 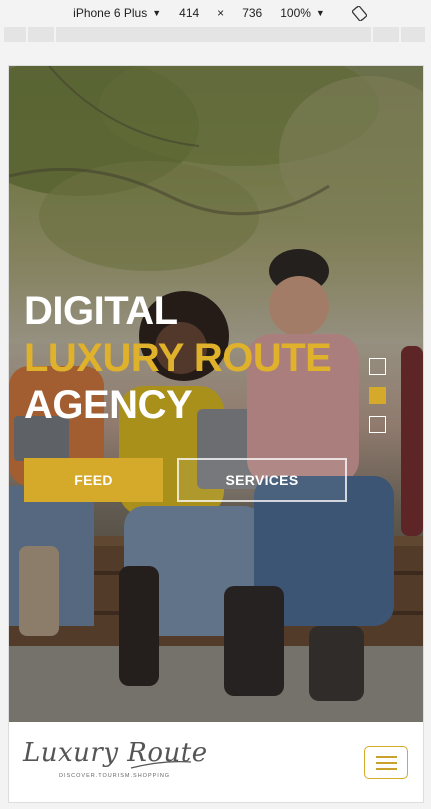 I want to click on hero-headline: DIGITAL LUXURY ROUTE AGENCY, so click(x=178, y=358).